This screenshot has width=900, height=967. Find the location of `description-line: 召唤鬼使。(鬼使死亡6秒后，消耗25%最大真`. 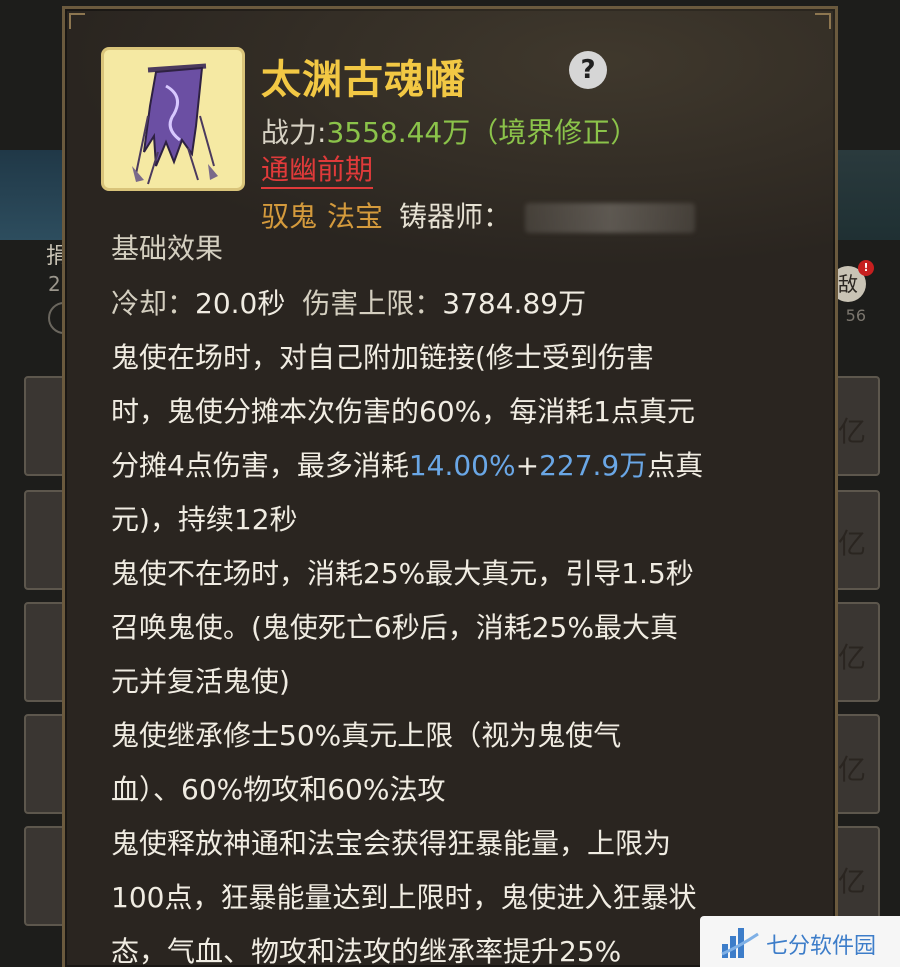

description-line: 召唤鬼使。(鬼使死亡6秒后，消耗25%最大真 is located at coordinates (394, 627).